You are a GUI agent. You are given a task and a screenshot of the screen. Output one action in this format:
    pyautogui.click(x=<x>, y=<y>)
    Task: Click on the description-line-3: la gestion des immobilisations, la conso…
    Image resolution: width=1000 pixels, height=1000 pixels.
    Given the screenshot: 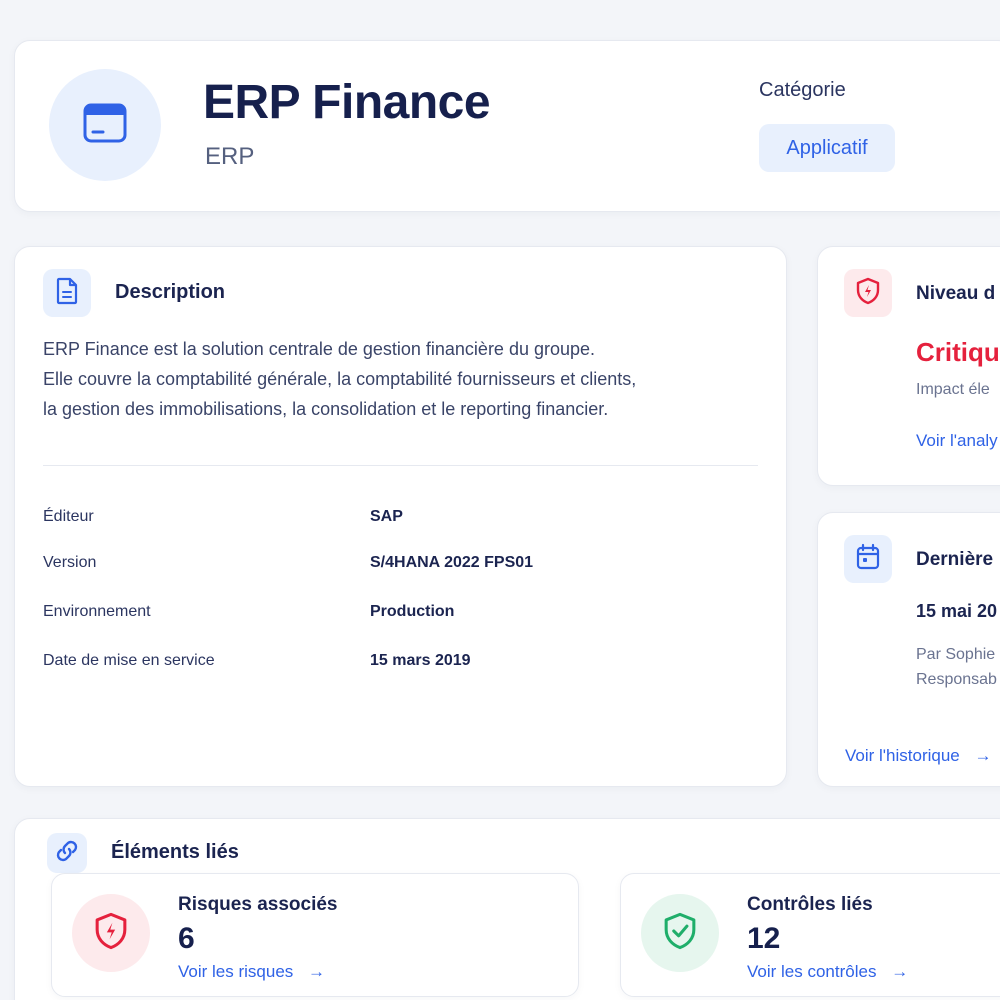 What is the action you would take?
    pyautogui.click(x=326, y=409)
    